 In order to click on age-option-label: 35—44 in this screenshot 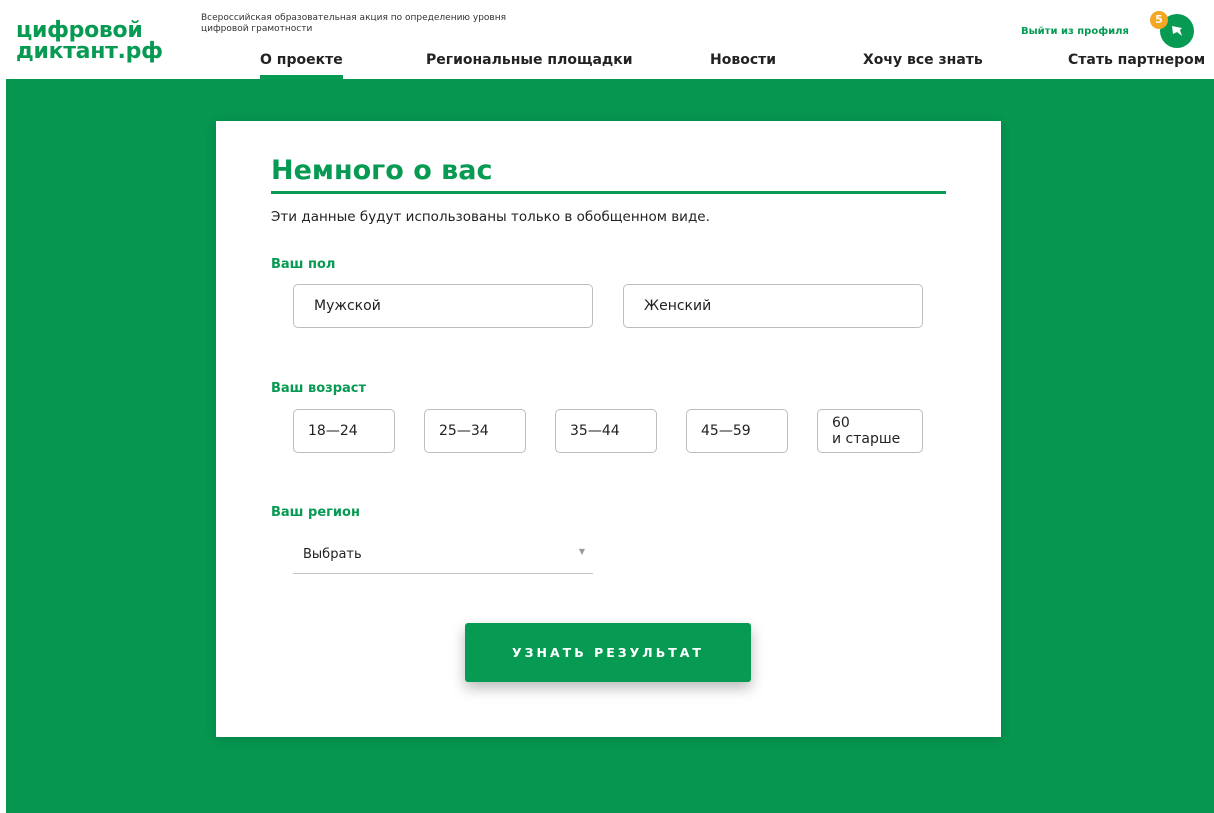, I will do `click(595, 431)`.